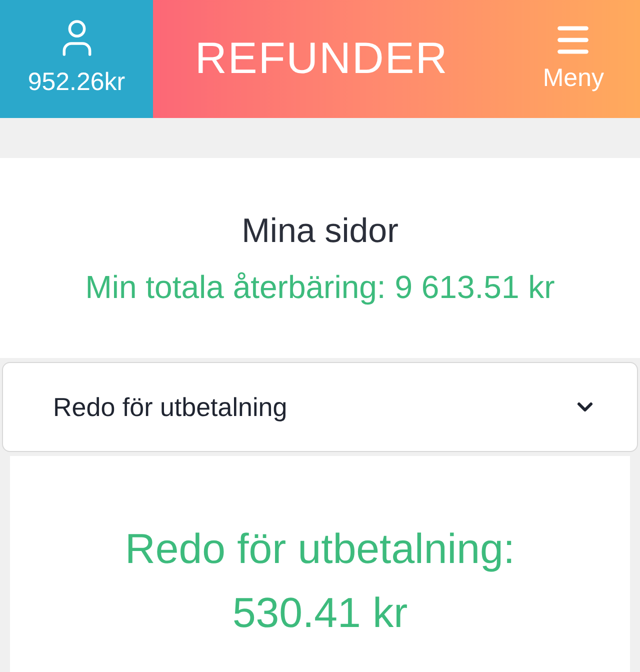 The height and width of the screenshot is (672, 640). I want to click on status-dropdown: Redo för utbetalning, so click(320, 407).